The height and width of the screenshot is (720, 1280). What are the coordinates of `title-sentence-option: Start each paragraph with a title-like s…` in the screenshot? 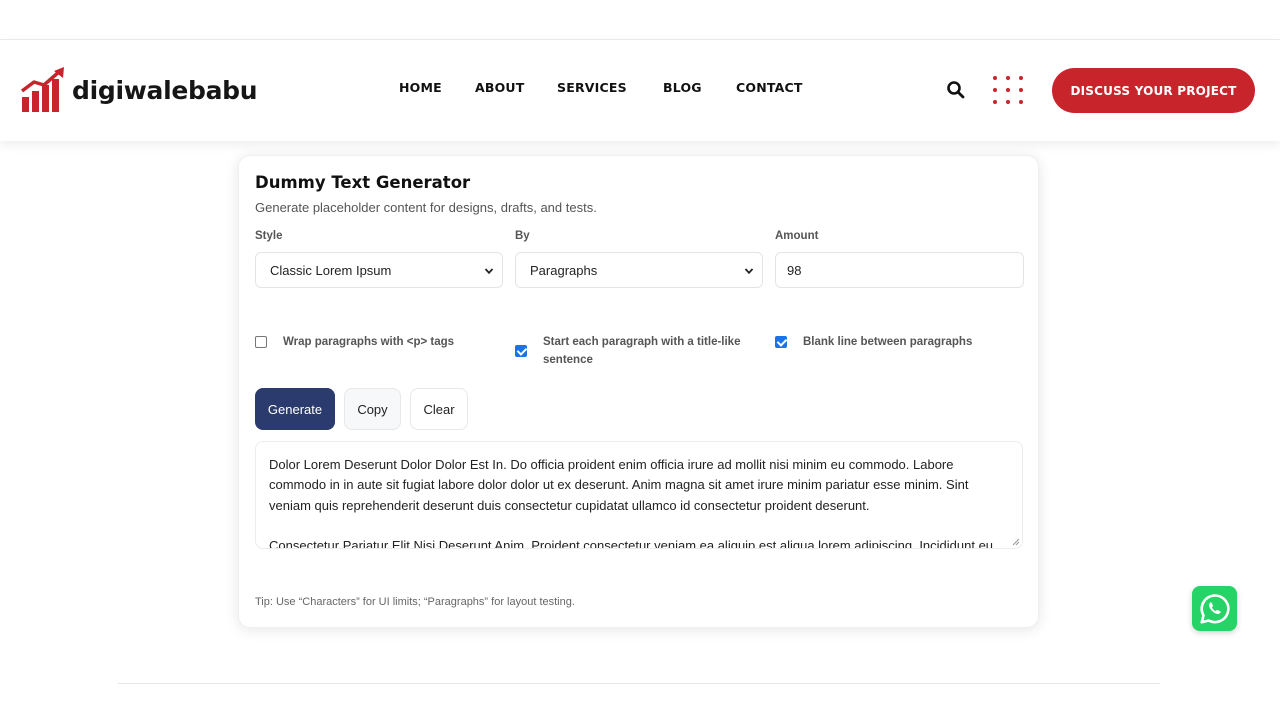 It's located at (636, 351).